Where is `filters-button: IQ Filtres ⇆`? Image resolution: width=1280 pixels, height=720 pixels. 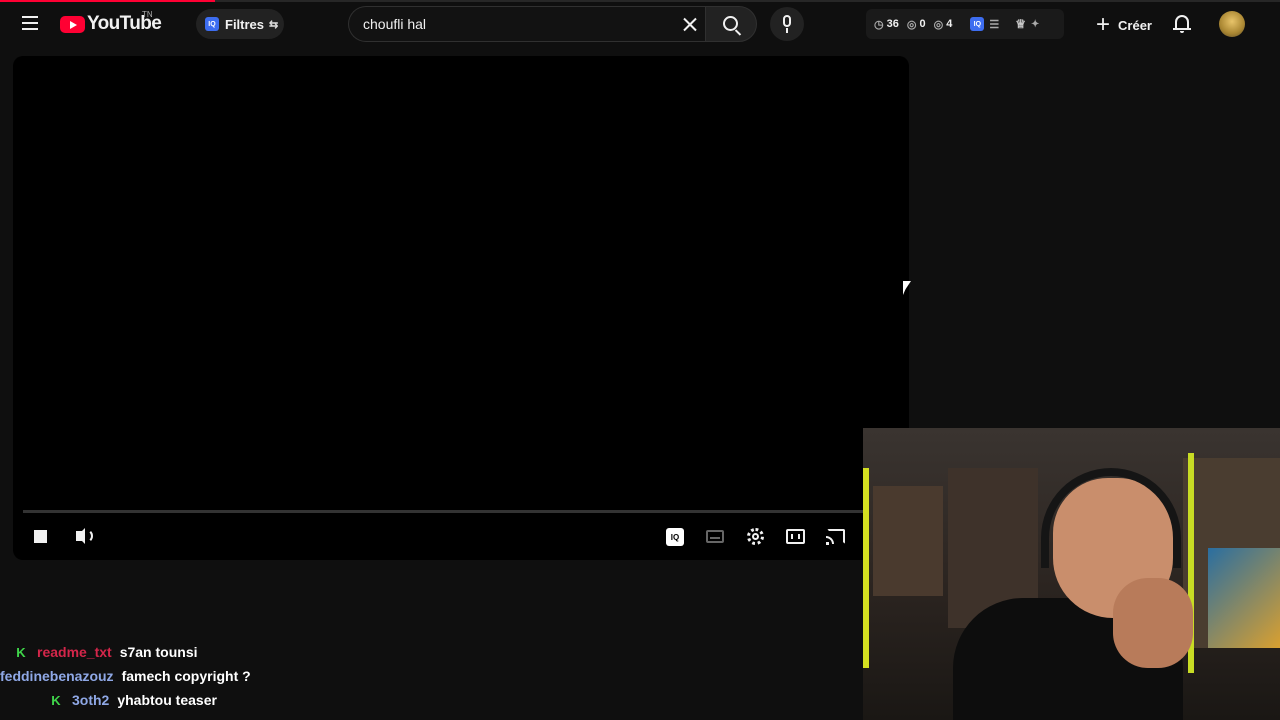
filters-button: IQ Filtres ⇆ is located at coordinates (240, 24).